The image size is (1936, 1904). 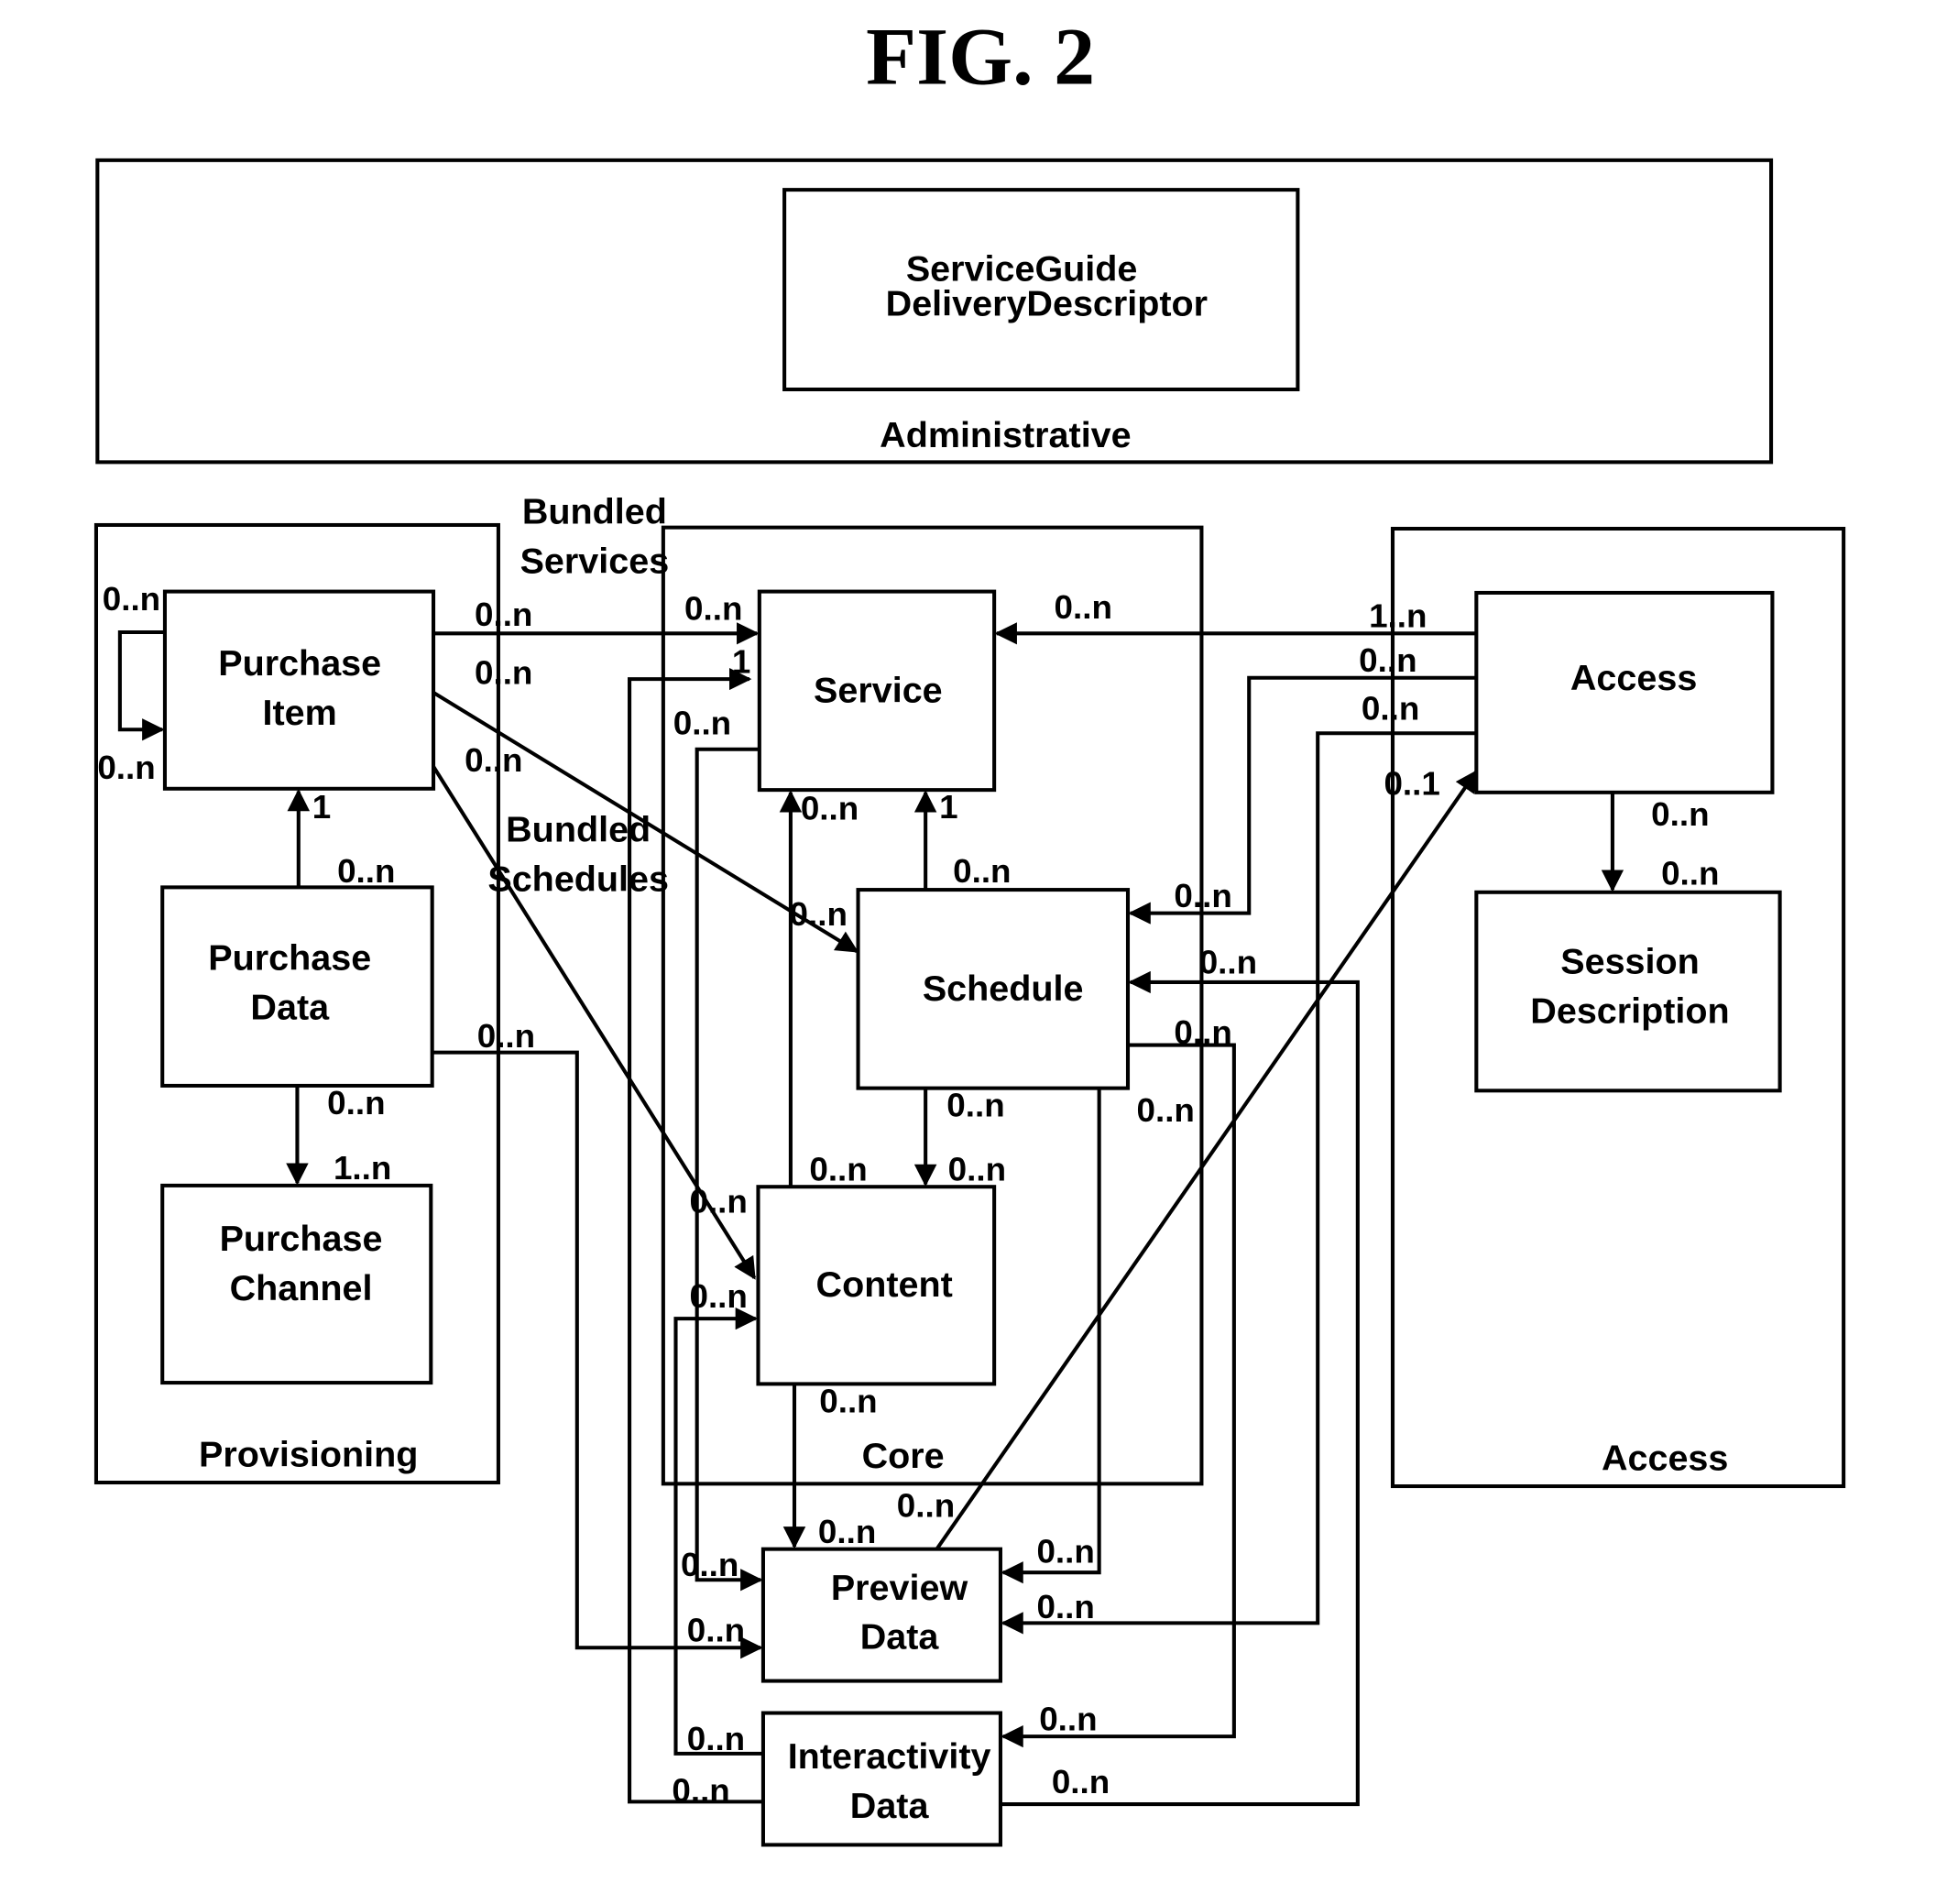 I want to click on conn-interactivity-content, so click(x=718, y=1532).